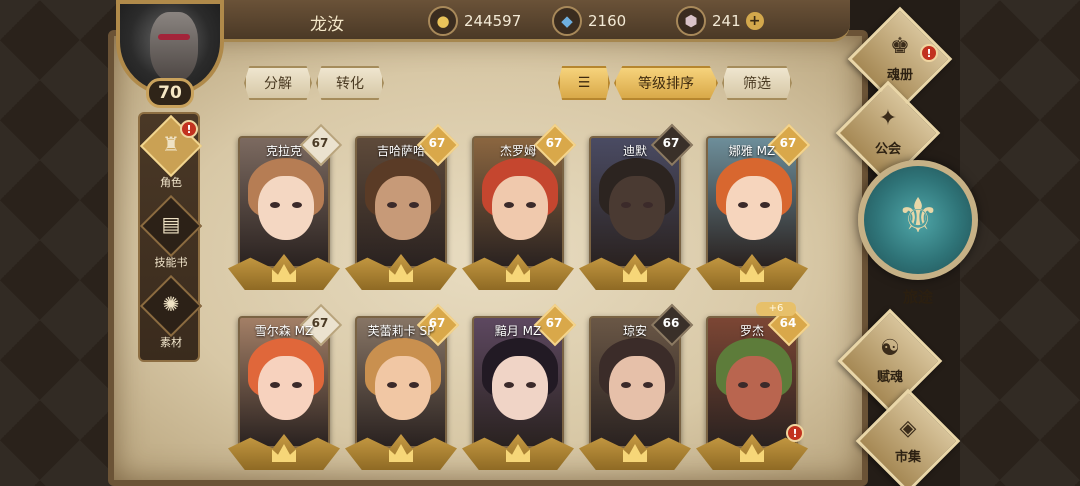 This screenshot has height=486, width=1080. Describe the element at coordinates (899, 75) in the screenshot. I see `soul-book-label: 魂册` at that location.